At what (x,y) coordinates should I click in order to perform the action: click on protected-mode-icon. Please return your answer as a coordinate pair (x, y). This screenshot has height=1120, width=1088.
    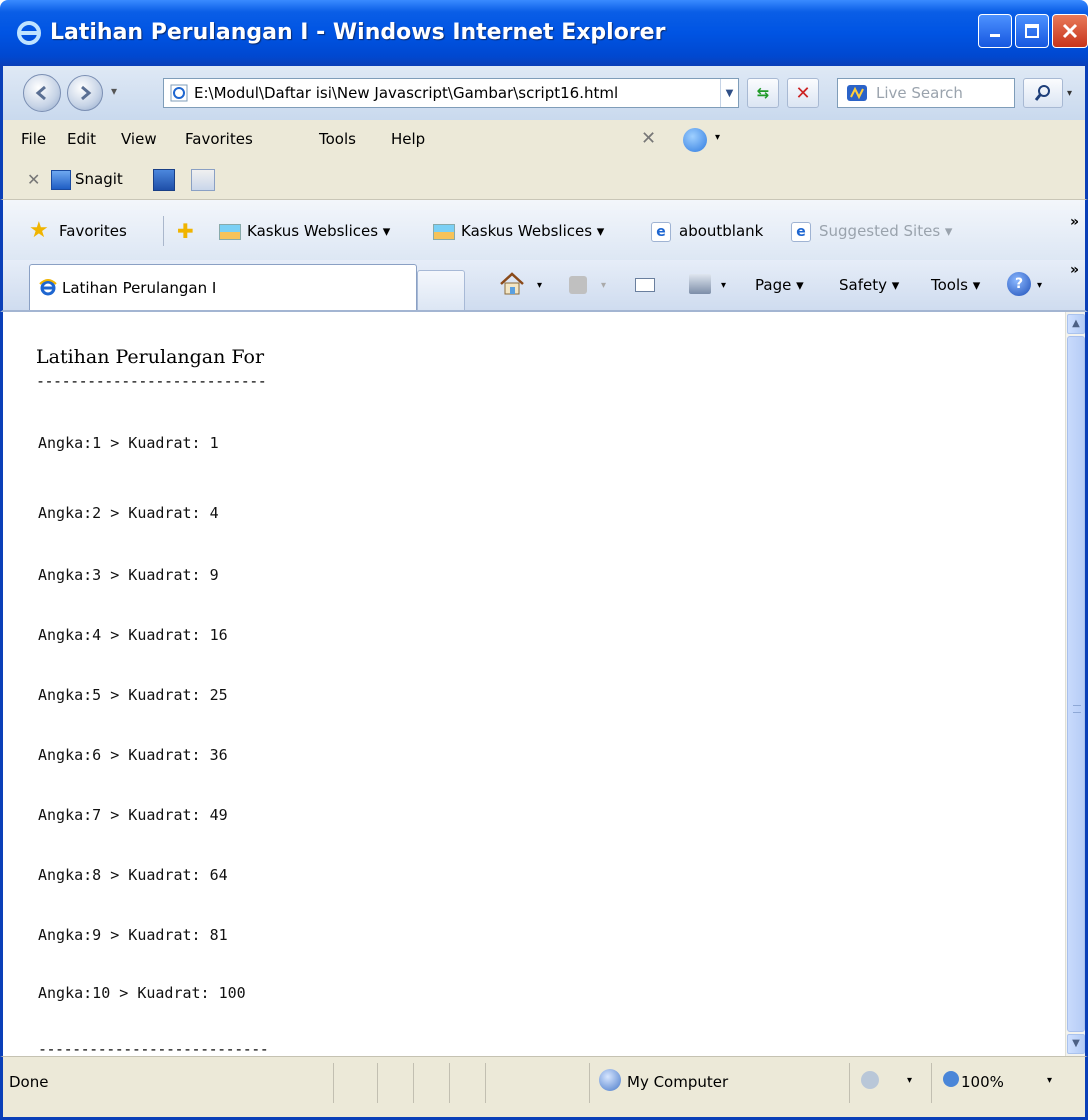
    Looking at the image, I should click on (870, 1080).